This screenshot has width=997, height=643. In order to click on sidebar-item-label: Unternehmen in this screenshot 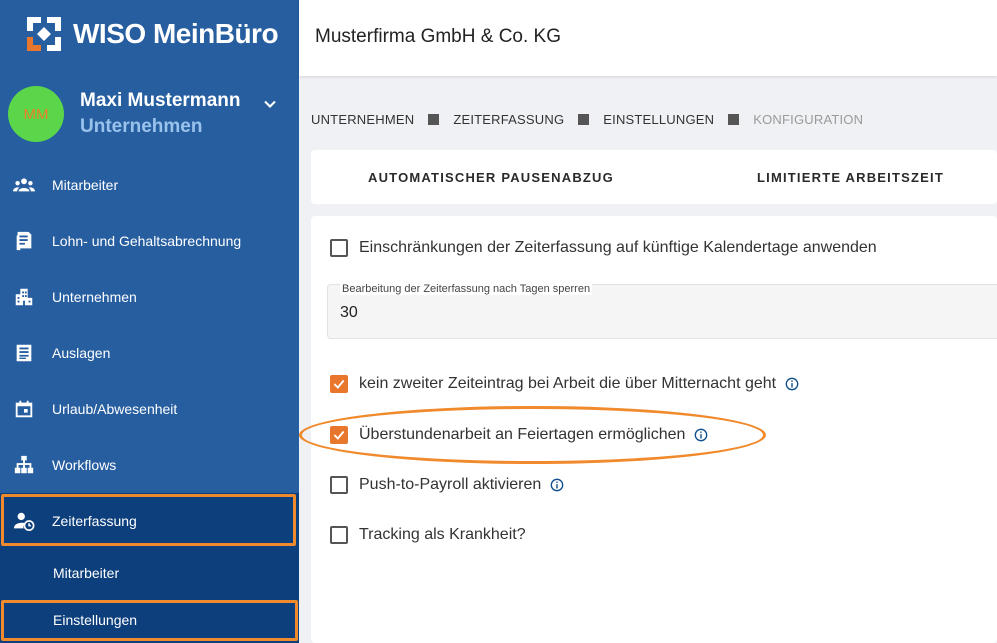, I will do `click(94, 297)`.